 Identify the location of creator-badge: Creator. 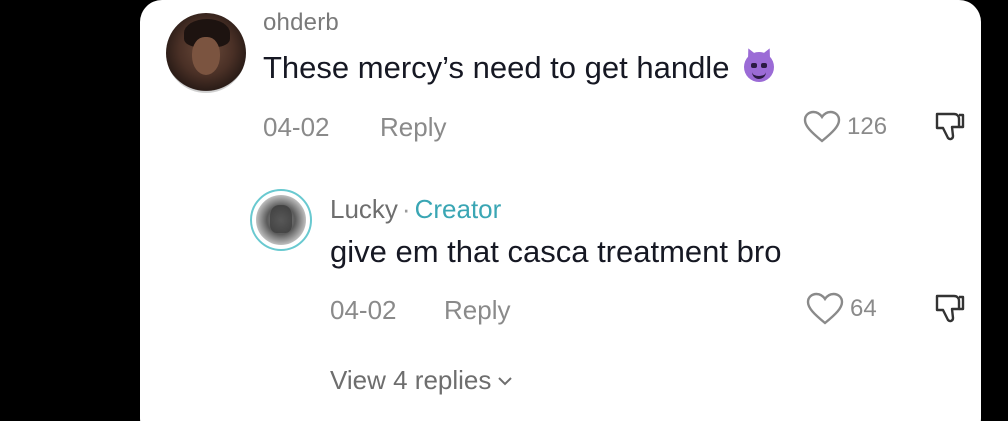
(458, 209).